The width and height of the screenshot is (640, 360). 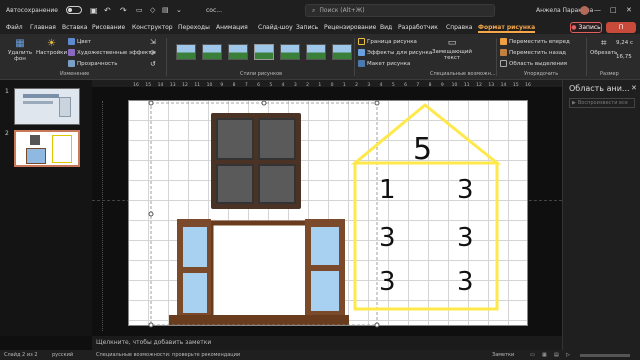 I want to click on selection-pane-button: Область выделения, so click(x=533, y=63).